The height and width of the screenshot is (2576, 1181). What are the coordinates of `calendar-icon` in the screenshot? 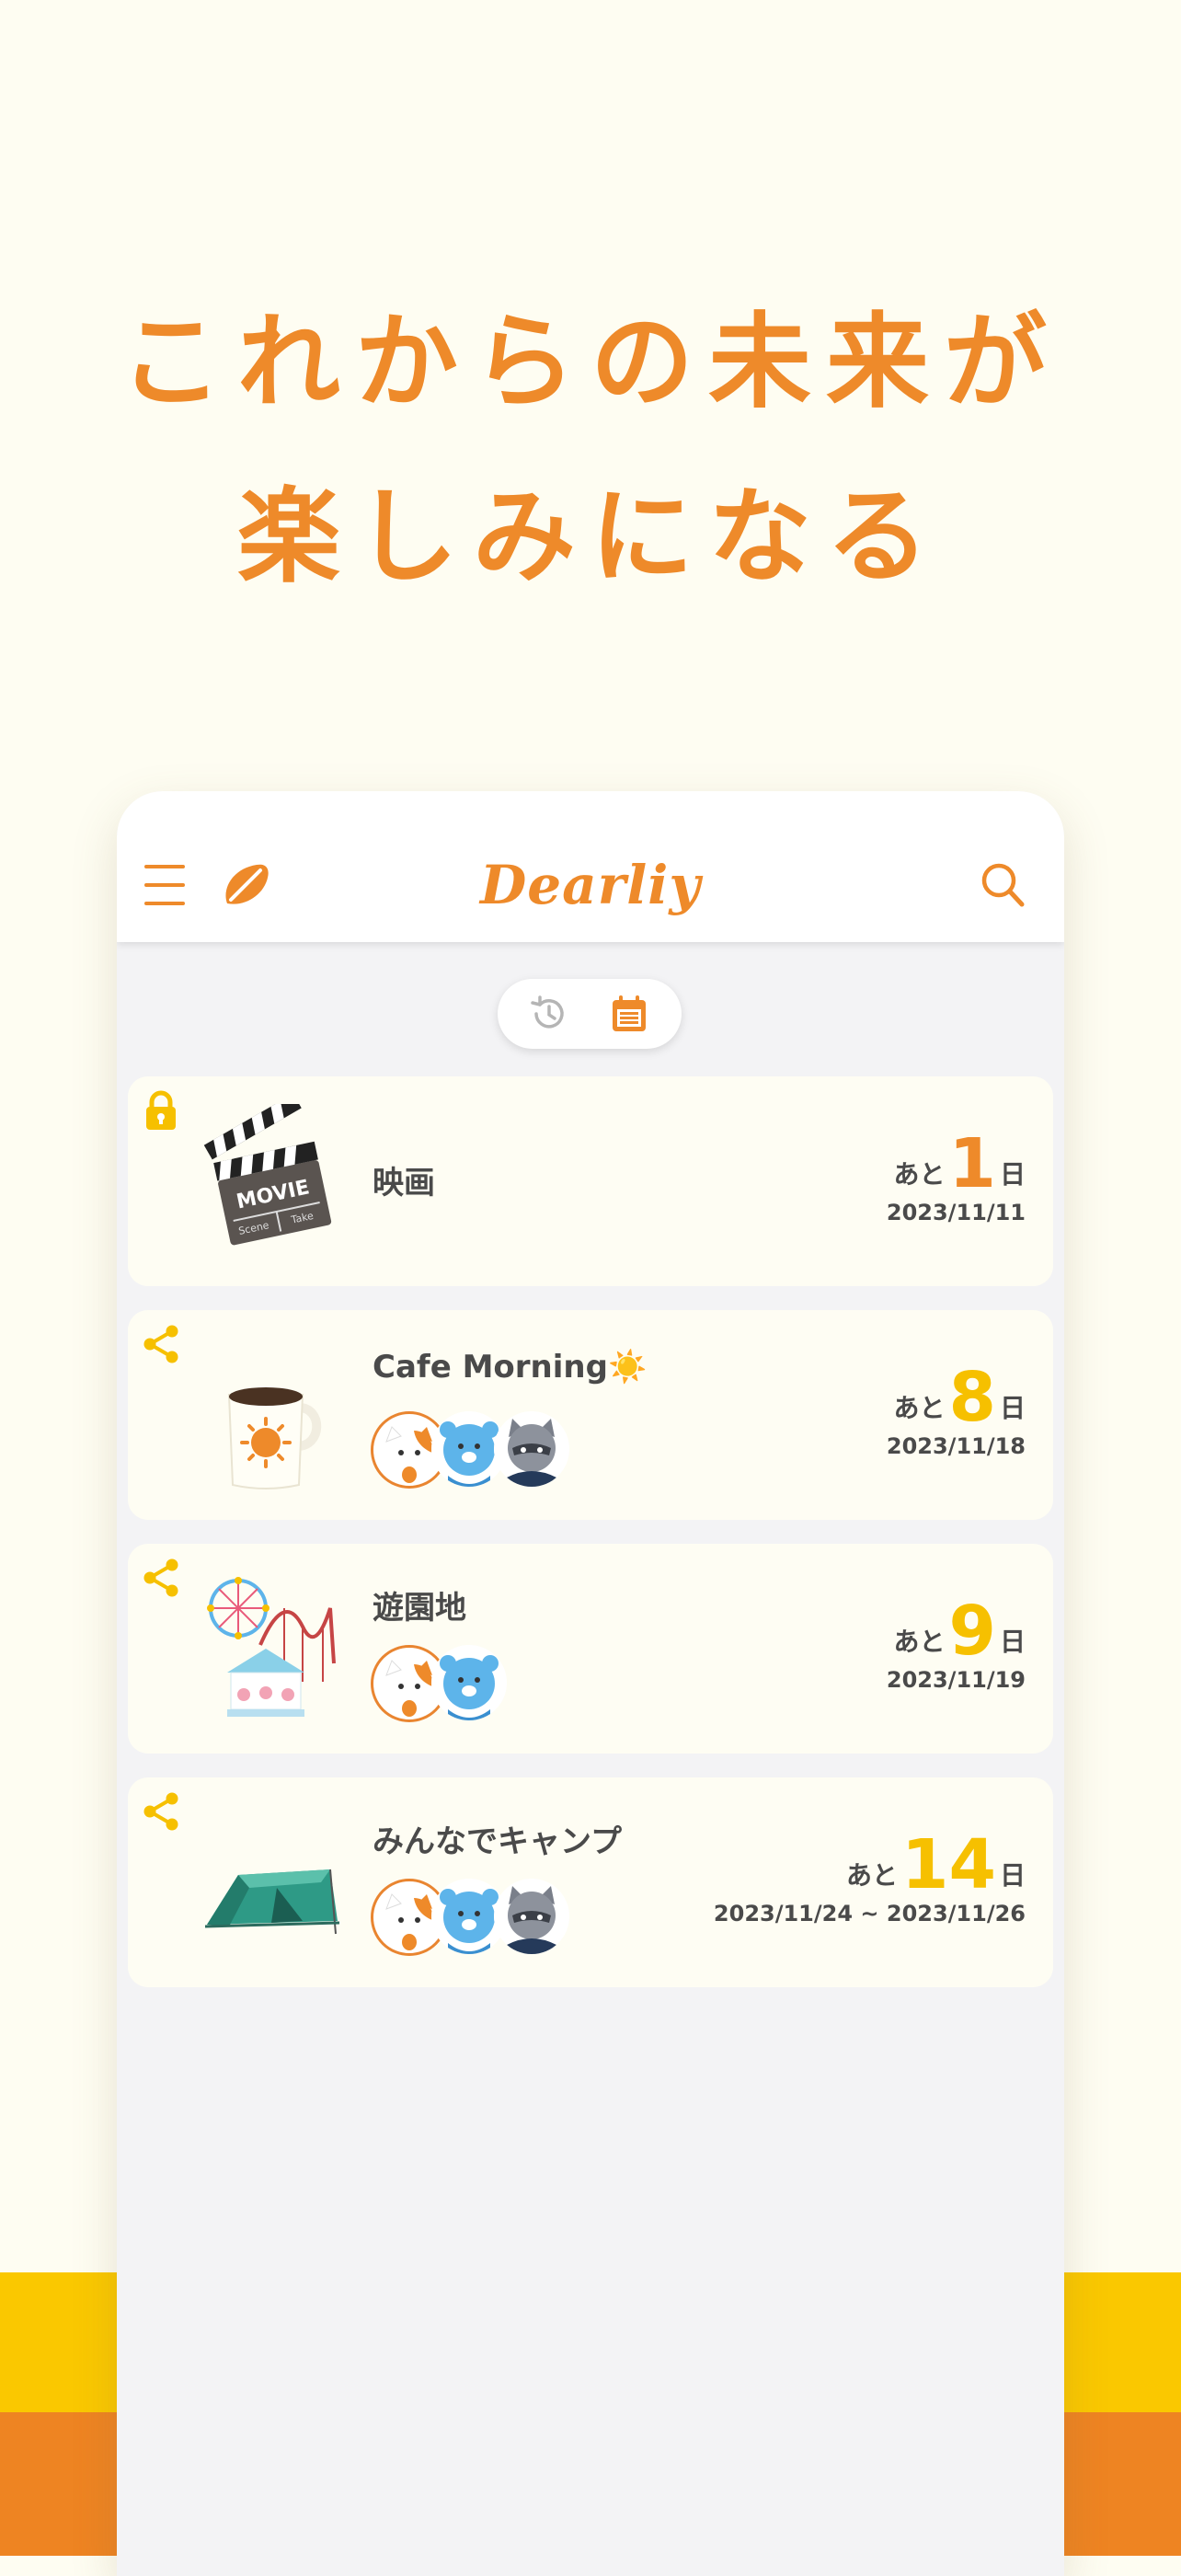 It's located at (629, 1014).